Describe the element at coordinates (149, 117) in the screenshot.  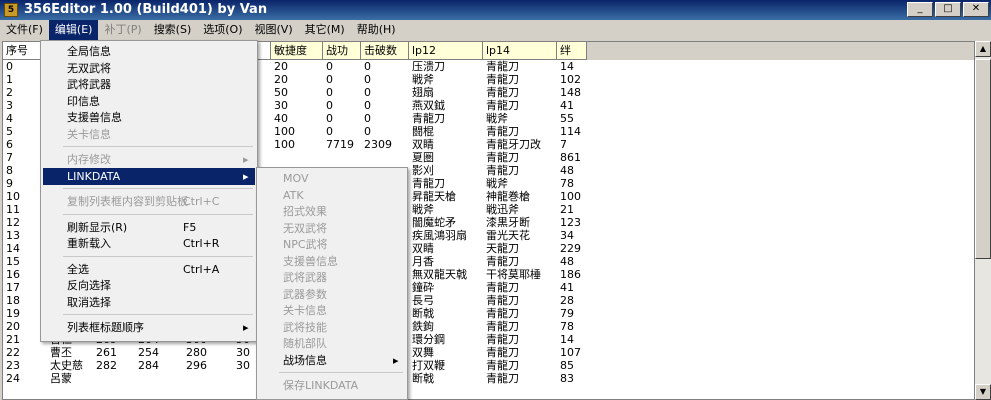
I see `menu-item-支援兽信息: 支援兽信息` at that location.